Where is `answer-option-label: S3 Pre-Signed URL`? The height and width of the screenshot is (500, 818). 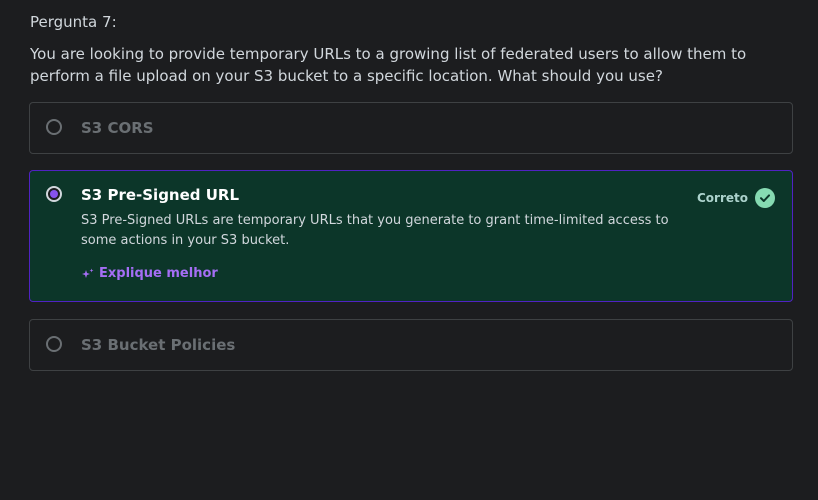
answer-option-label: S3 Pre-Signed URL is located at coordinates (160, 195).